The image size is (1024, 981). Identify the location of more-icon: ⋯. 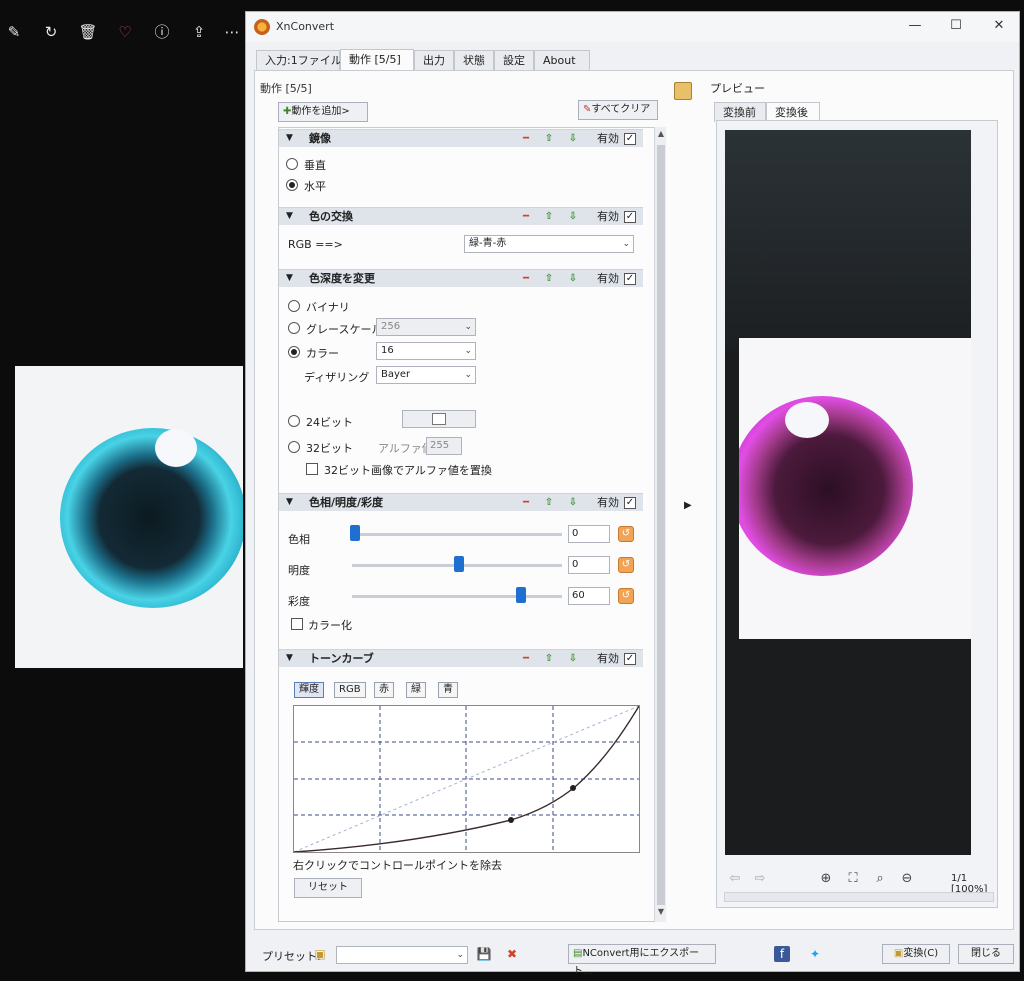
(232, 32).